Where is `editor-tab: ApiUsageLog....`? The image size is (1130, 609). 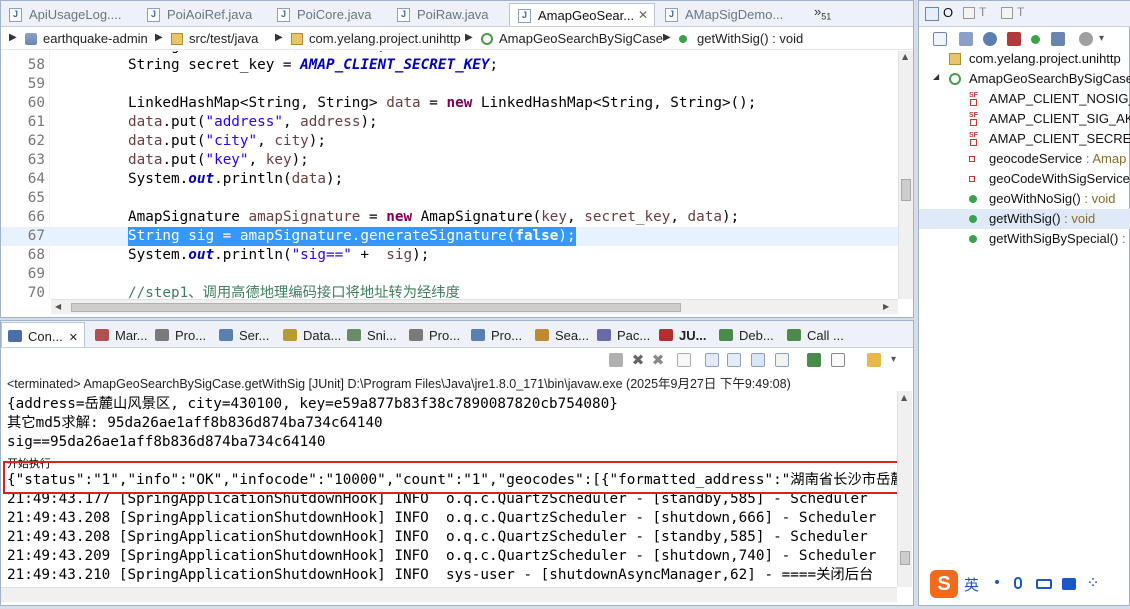
editor-tab: ApiUsageLog.... is located at coordinates (69, 14).